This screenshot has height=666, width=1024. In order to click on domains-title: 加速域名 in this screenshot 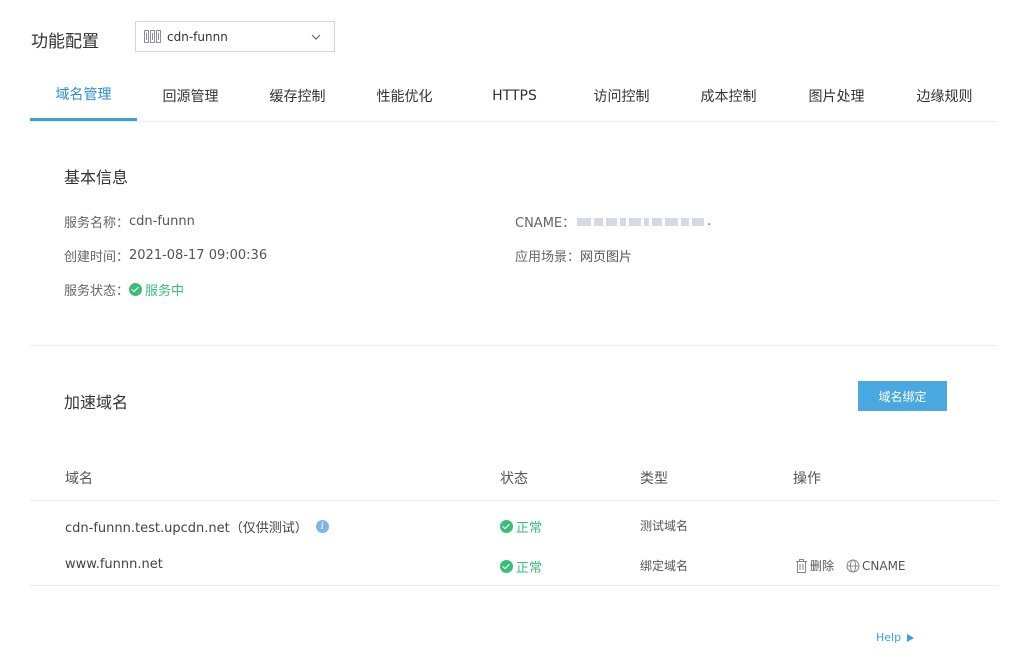, I will do `click(96, 402)`.